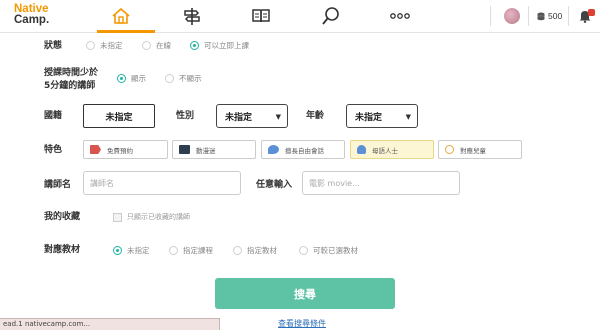 Image resolution: width=600 pixels, height=330 pixels. Describe the element at coordinates (541, 16) in the screenshot. I see `coin-stack-icon` at that location.